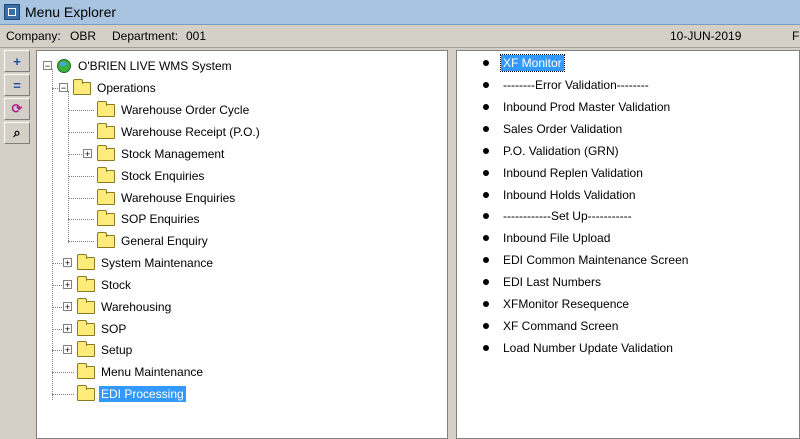 The image size is (800, 439). I want to click on menu-item: EDI Common Maintenance Screen, so click(586, 260).